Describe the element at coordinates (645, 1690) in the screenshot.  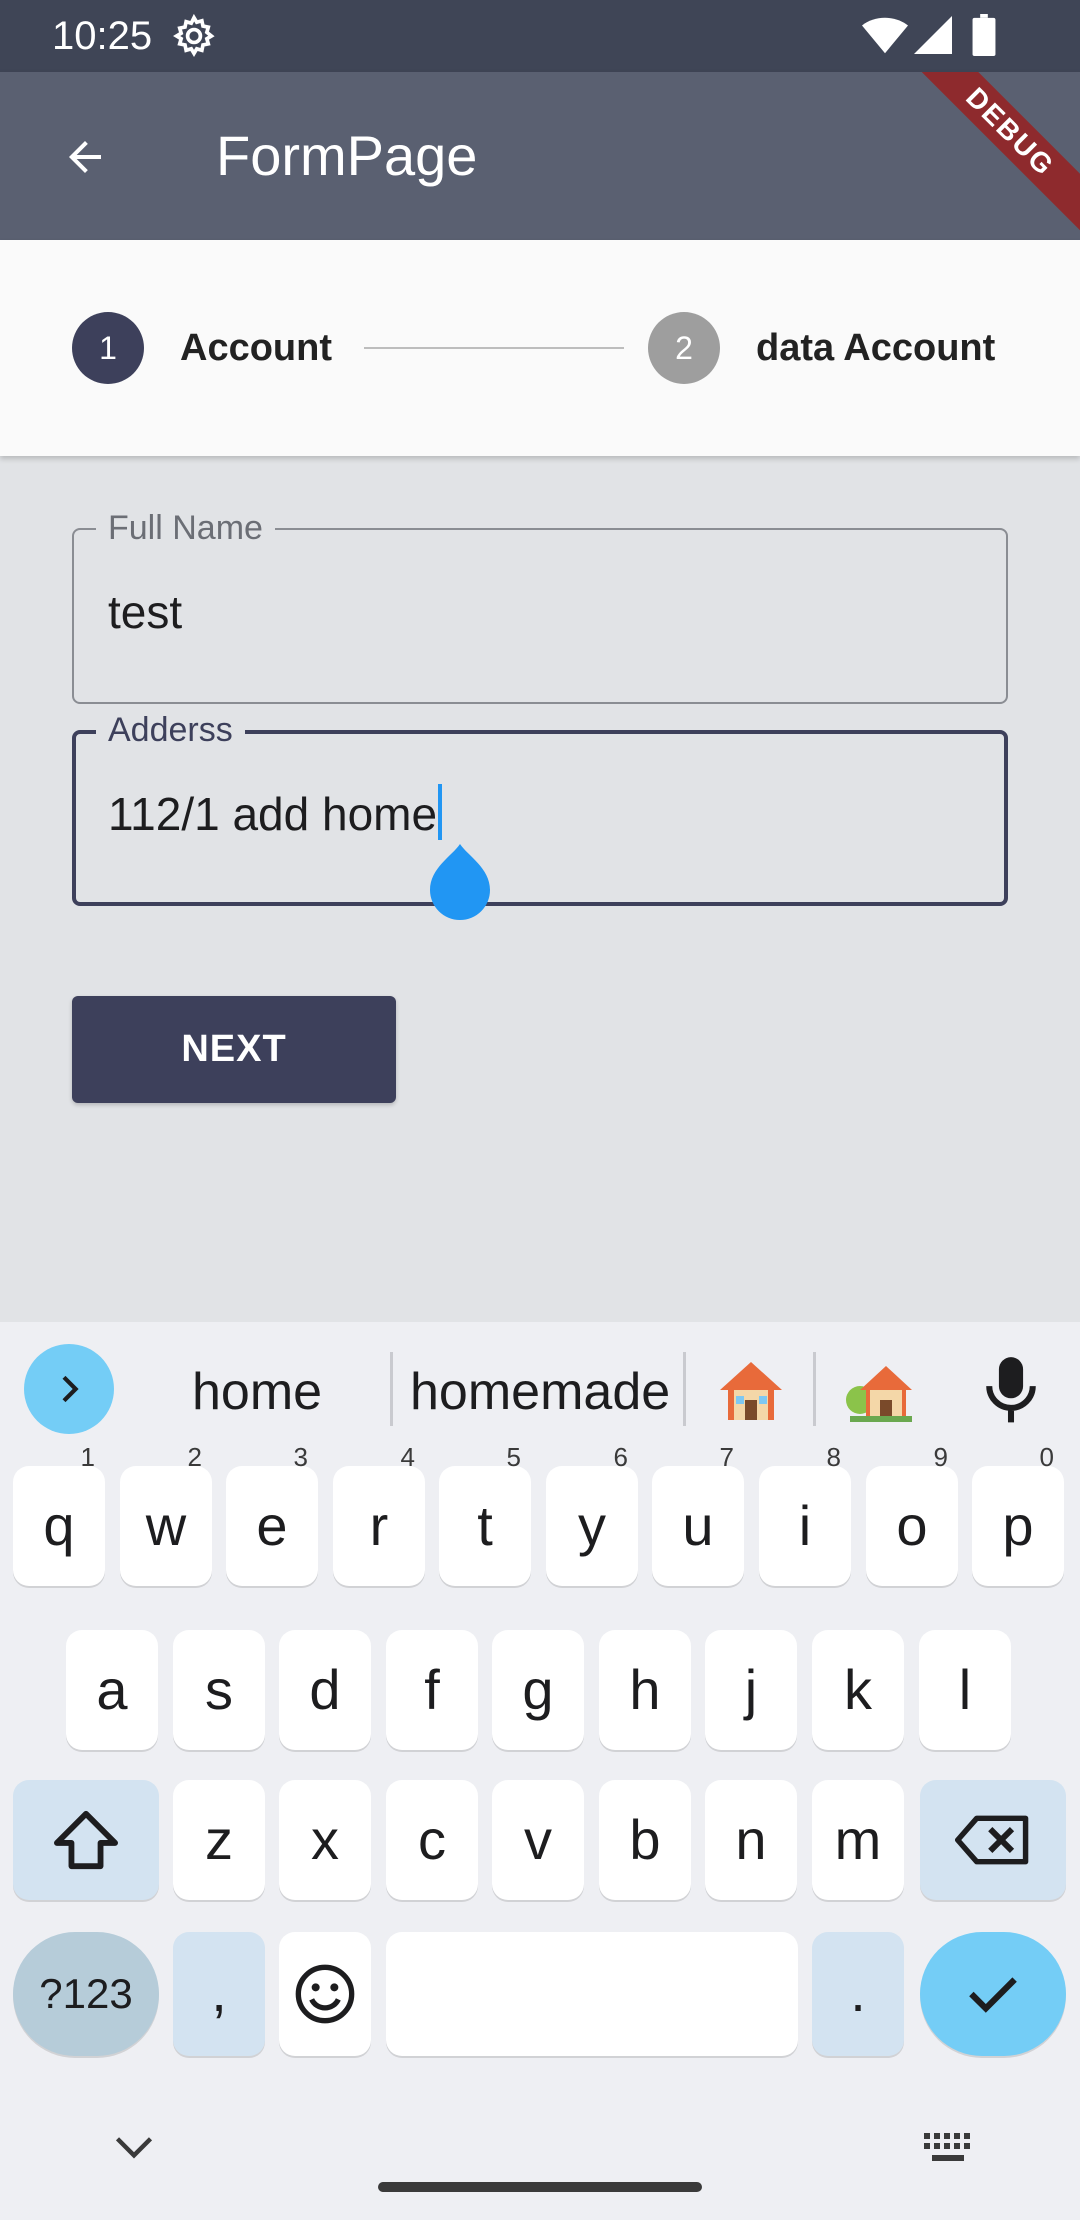
I see `key-h: h` at that location.